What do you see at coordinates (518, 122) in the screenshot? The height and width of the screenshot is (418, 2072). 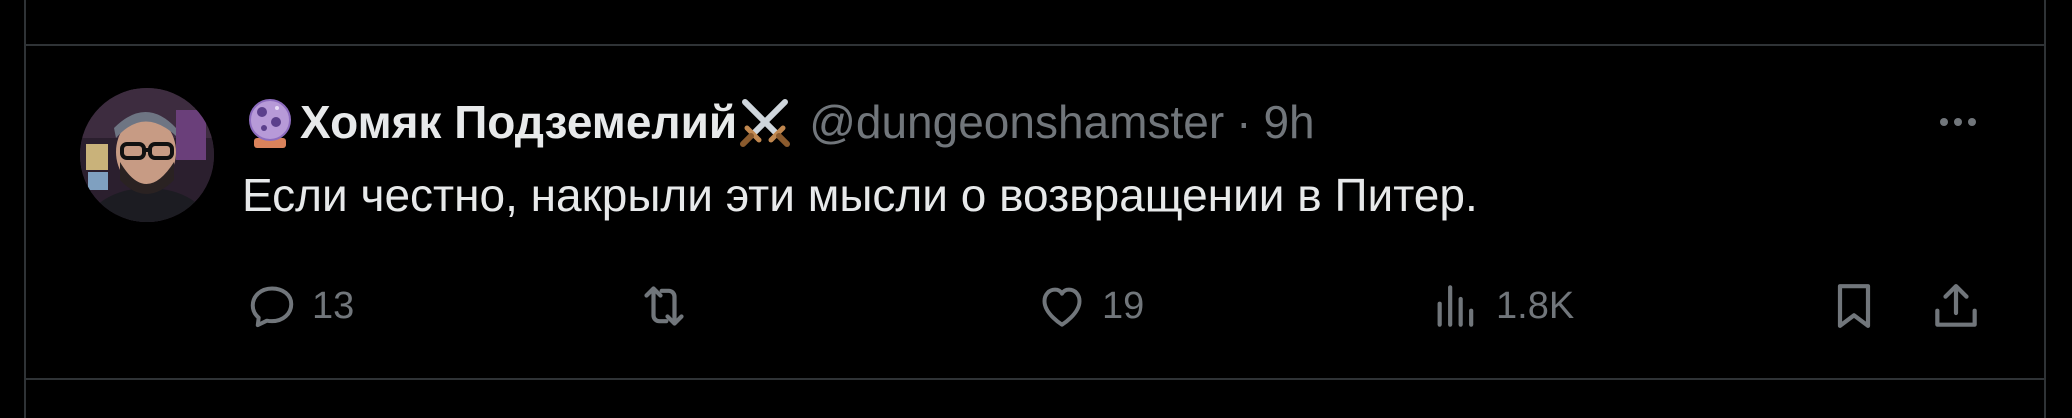 I see `display-name: Хомяк Подземелий` at bounding box center [518, 122].